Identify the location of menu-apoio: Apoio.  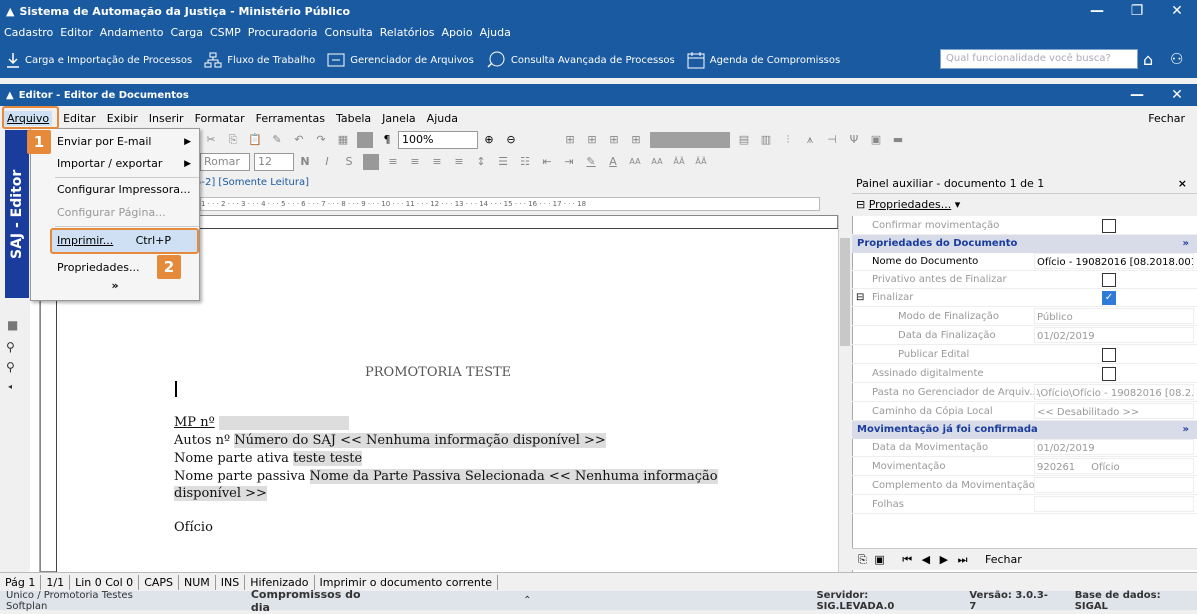
(457, 32).